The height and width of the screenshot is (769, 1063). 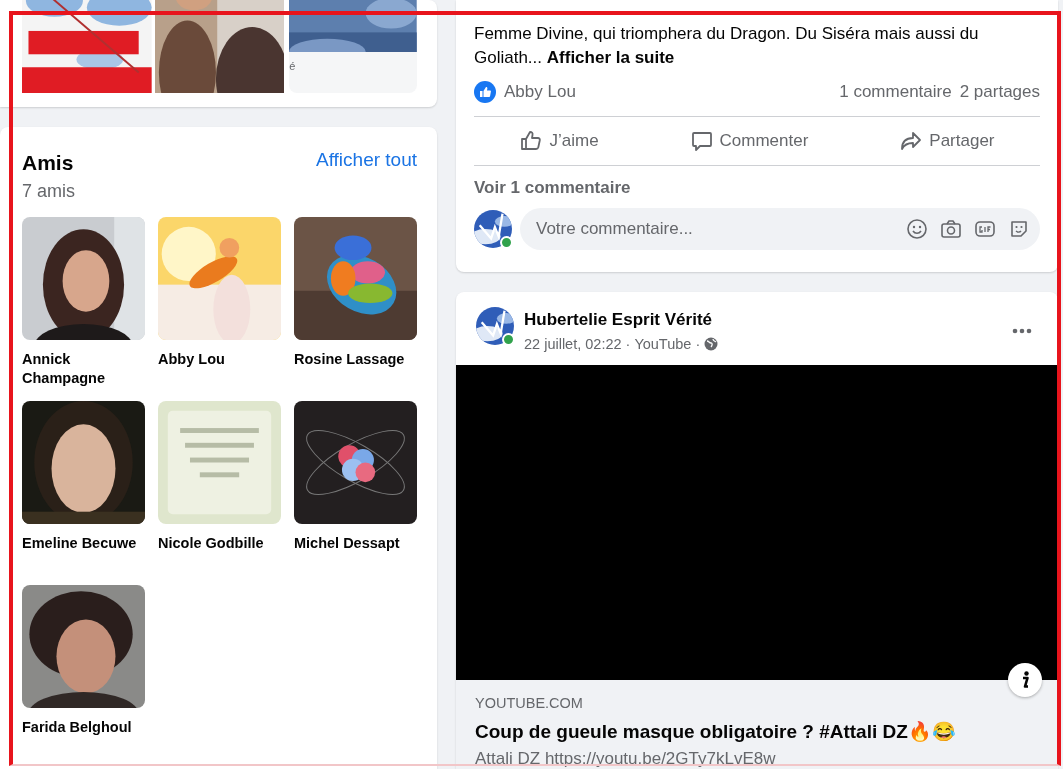 What do you see at coordinates (626, 759) in the screenshot?
I see `link-description: Attali DZ https://youtu.be/2GTy7kLvE8w` at bounding box center [626, 759].